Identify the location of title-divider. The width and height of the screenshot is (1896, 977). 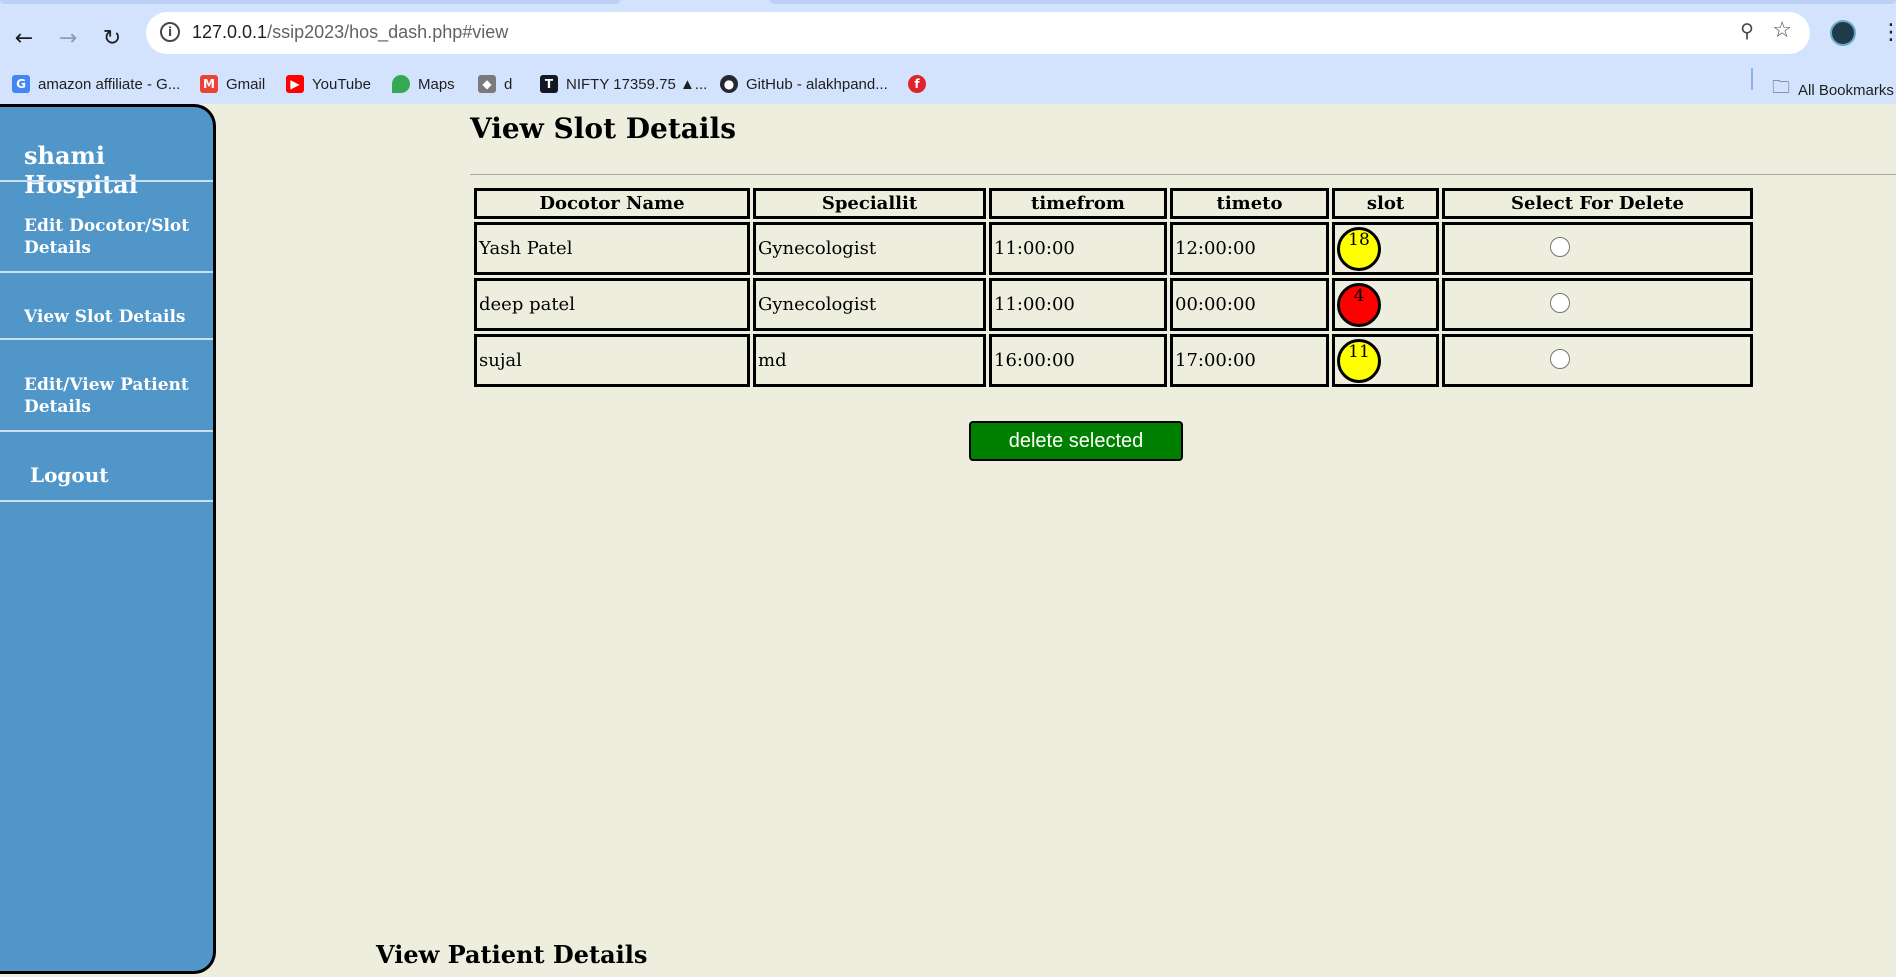
(1183, 174).